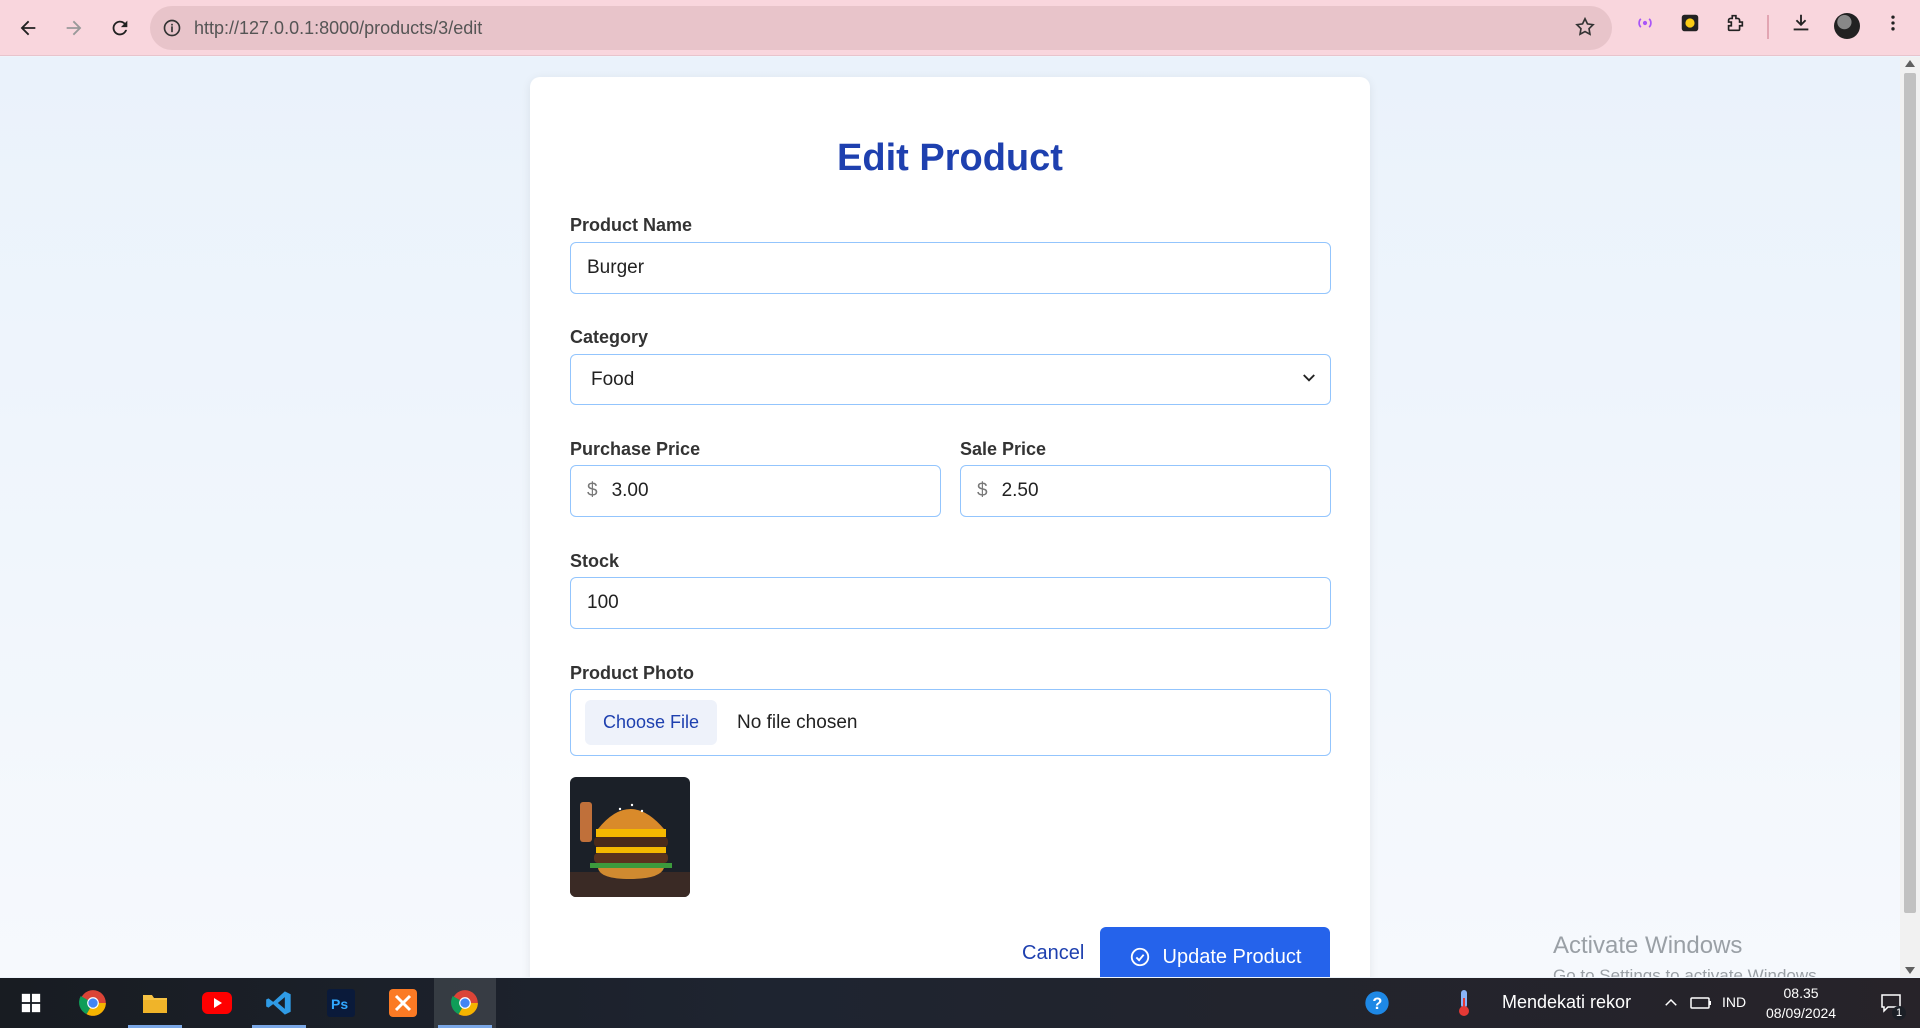  I want to click on taskbar-clock: 08.35 08/09/2024, so click(1801, 1003).